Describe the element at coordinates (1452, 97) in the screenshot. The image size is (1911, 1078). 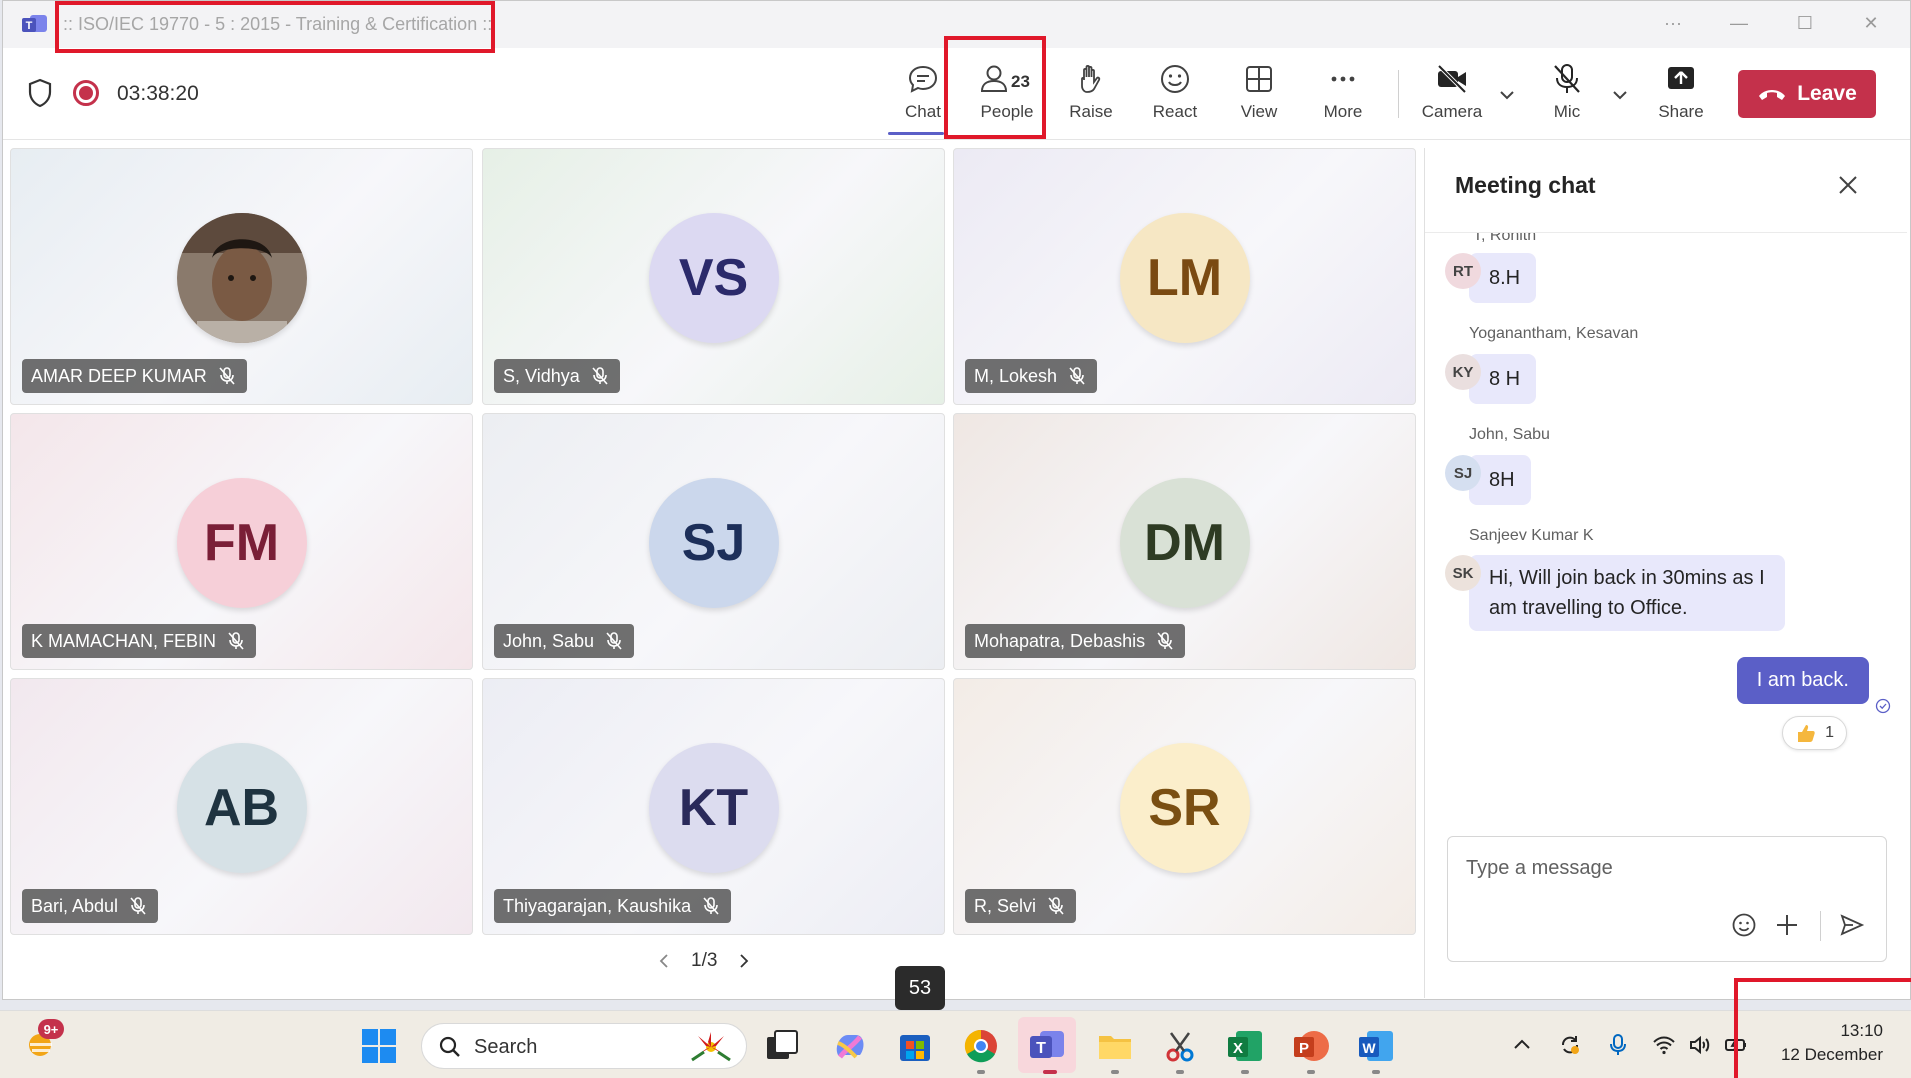
I see `camera-button: Camera` at that location.